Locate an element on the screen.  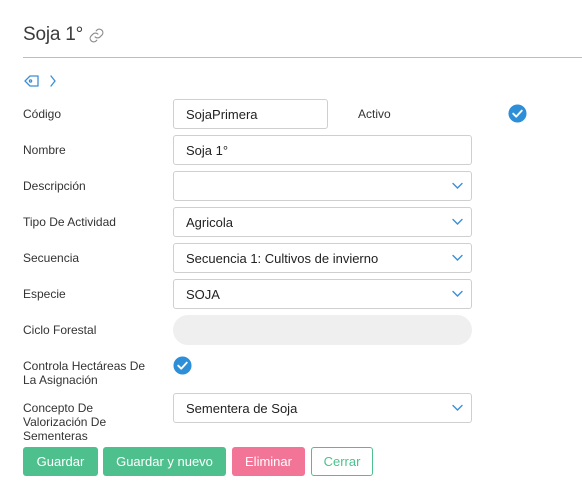
codigo-label: Código is located at coordinates (42, 114).